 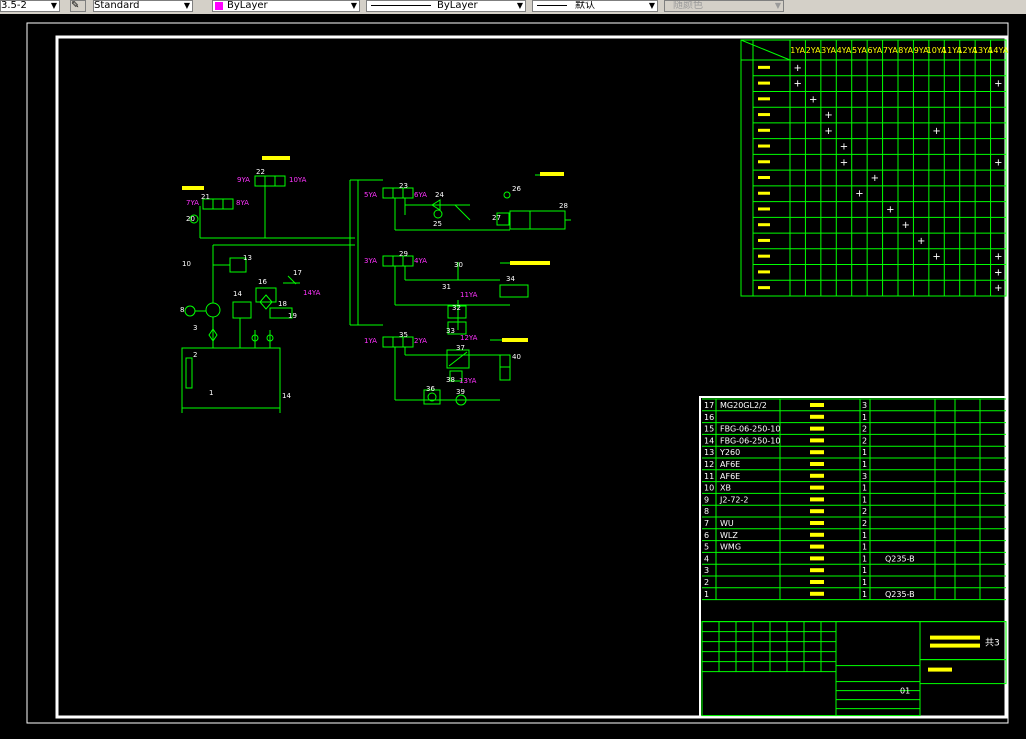 What do you see at coordinates (709, 464) in the screenshot?
I see `bom-no: 12` at bounding box center [709, 464].